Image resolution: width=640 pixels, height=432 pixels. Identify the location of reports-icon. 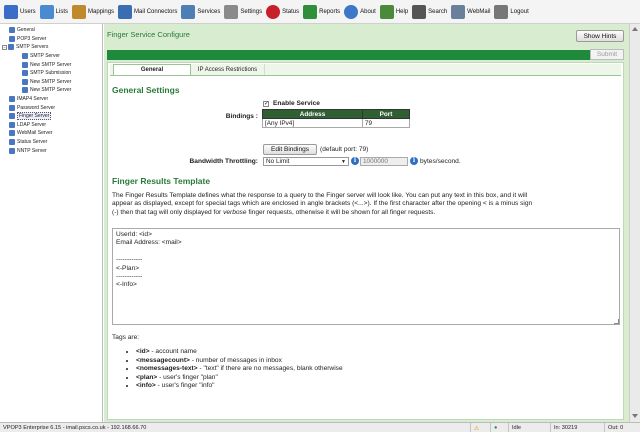
(310, 11).